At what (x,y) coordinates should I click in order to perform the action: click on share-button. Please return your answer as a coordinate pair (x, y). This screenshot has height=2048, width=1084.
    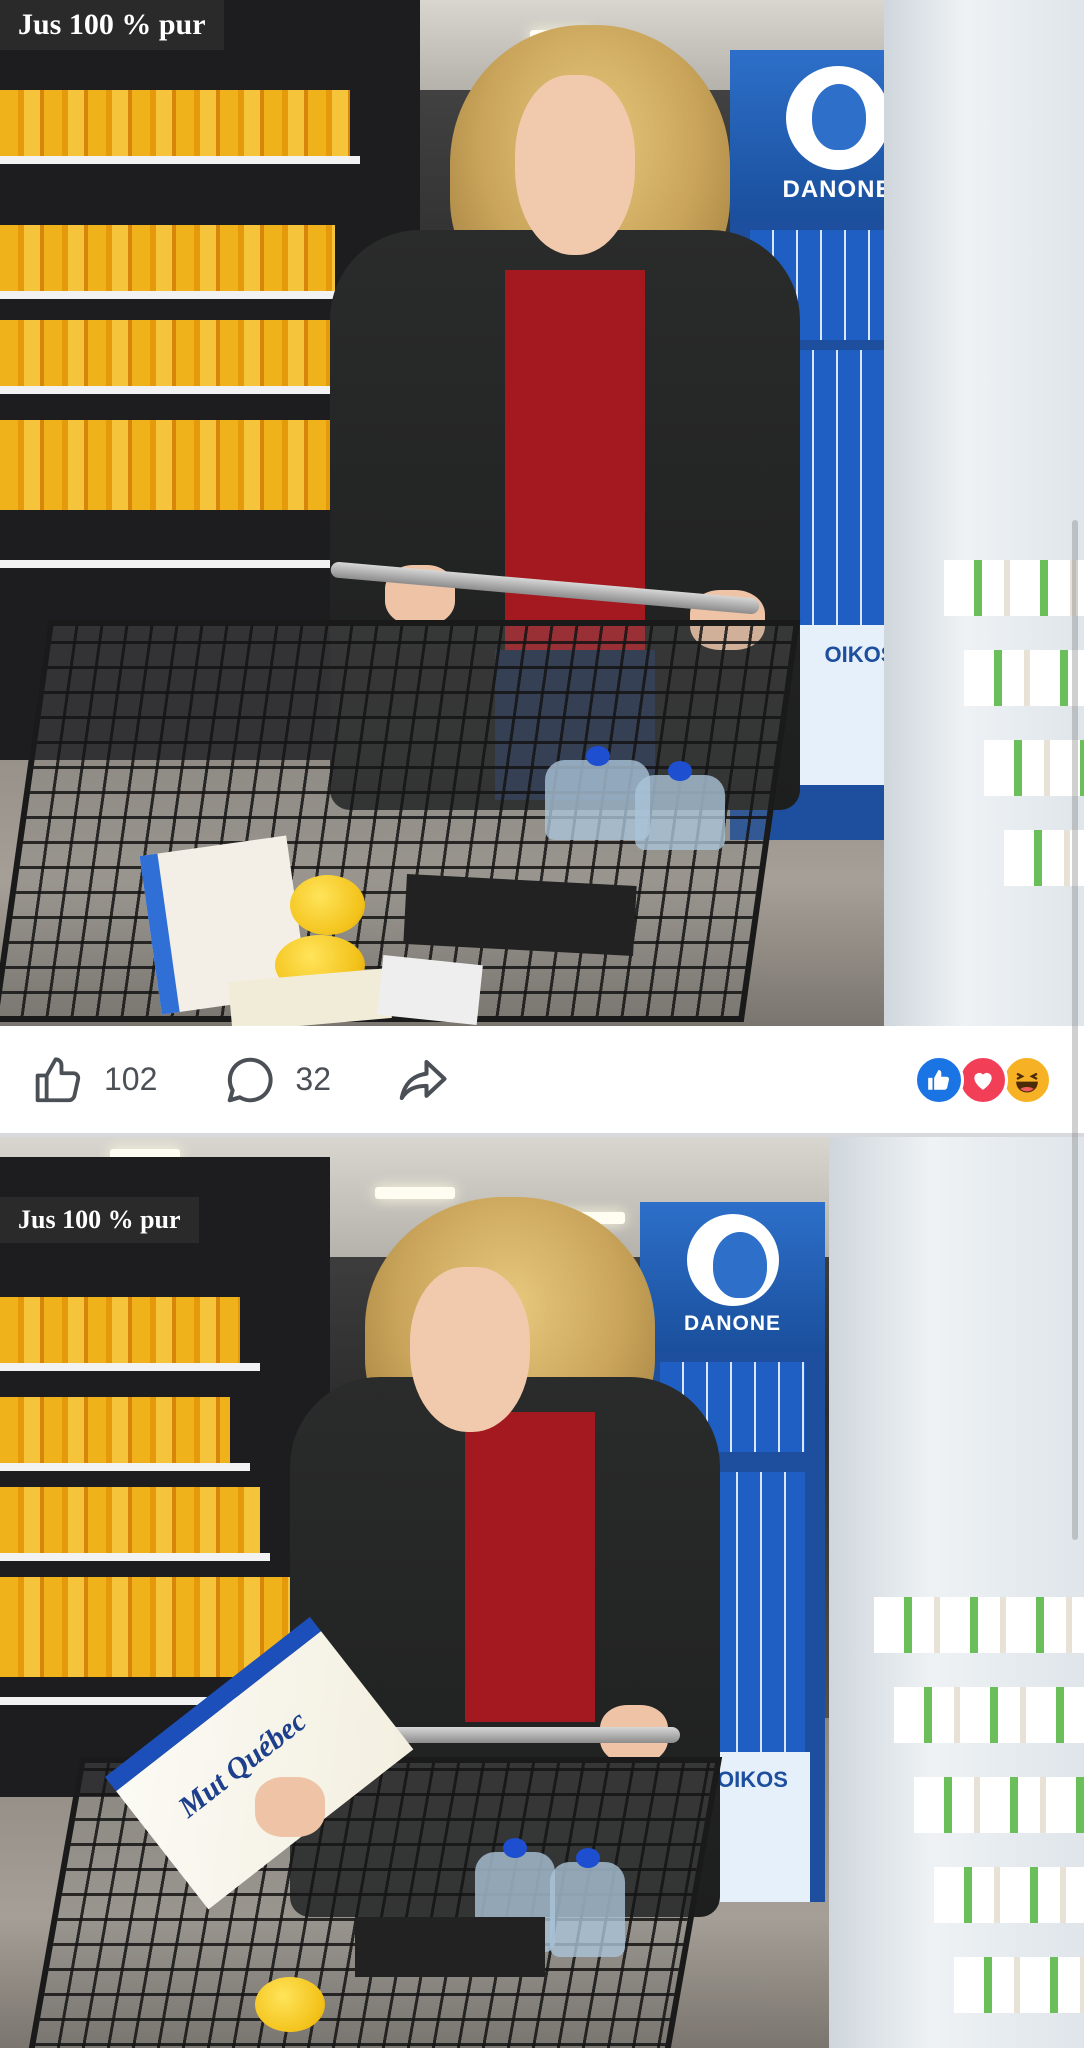
    Looking at the image, I should click on (422, 1080).